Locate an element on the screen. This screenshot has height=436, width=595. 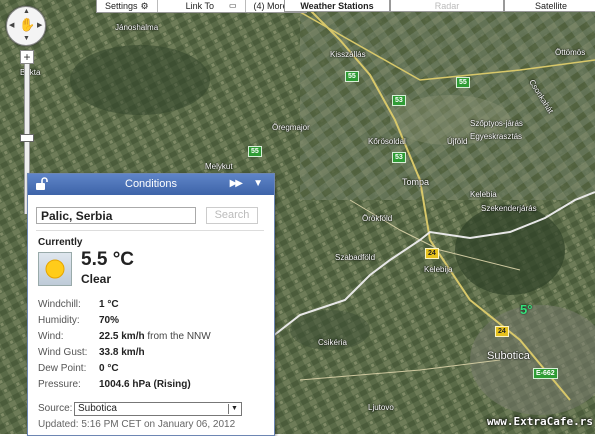
temperature-marker: 5° is located at coordinates (526, 309).